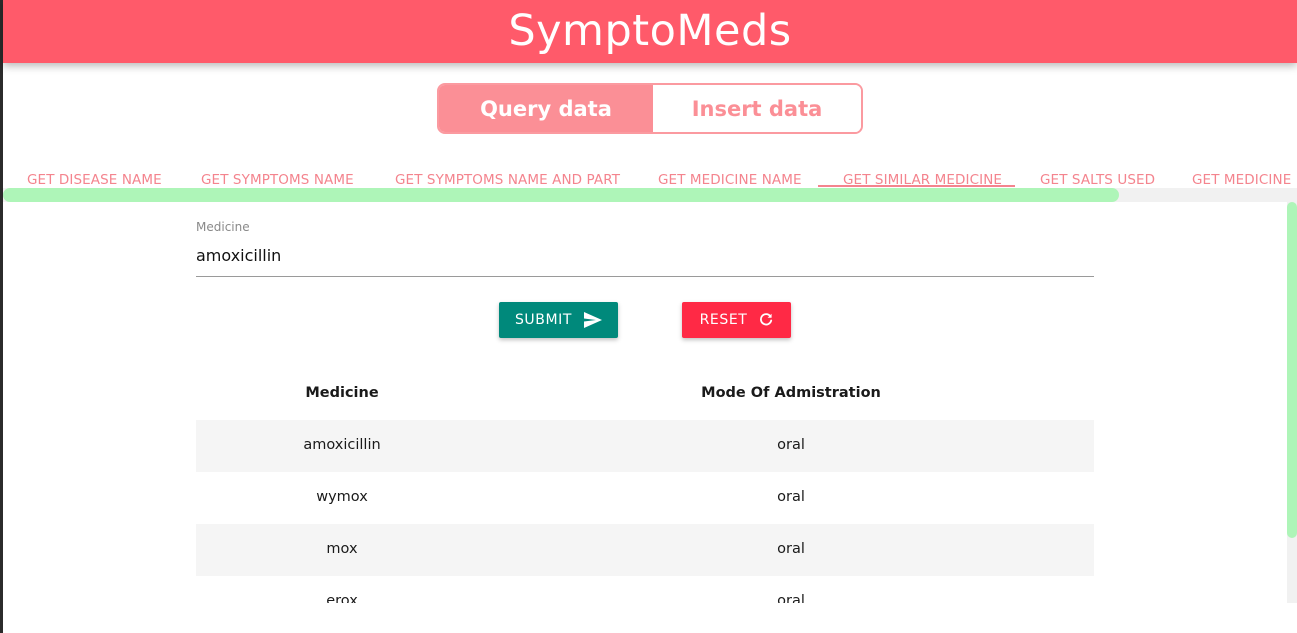 This screenshot has width=1297, height=633. Describe the element at coordinates (650, 618) in the screenshot. I see `page-bottom` at that location.